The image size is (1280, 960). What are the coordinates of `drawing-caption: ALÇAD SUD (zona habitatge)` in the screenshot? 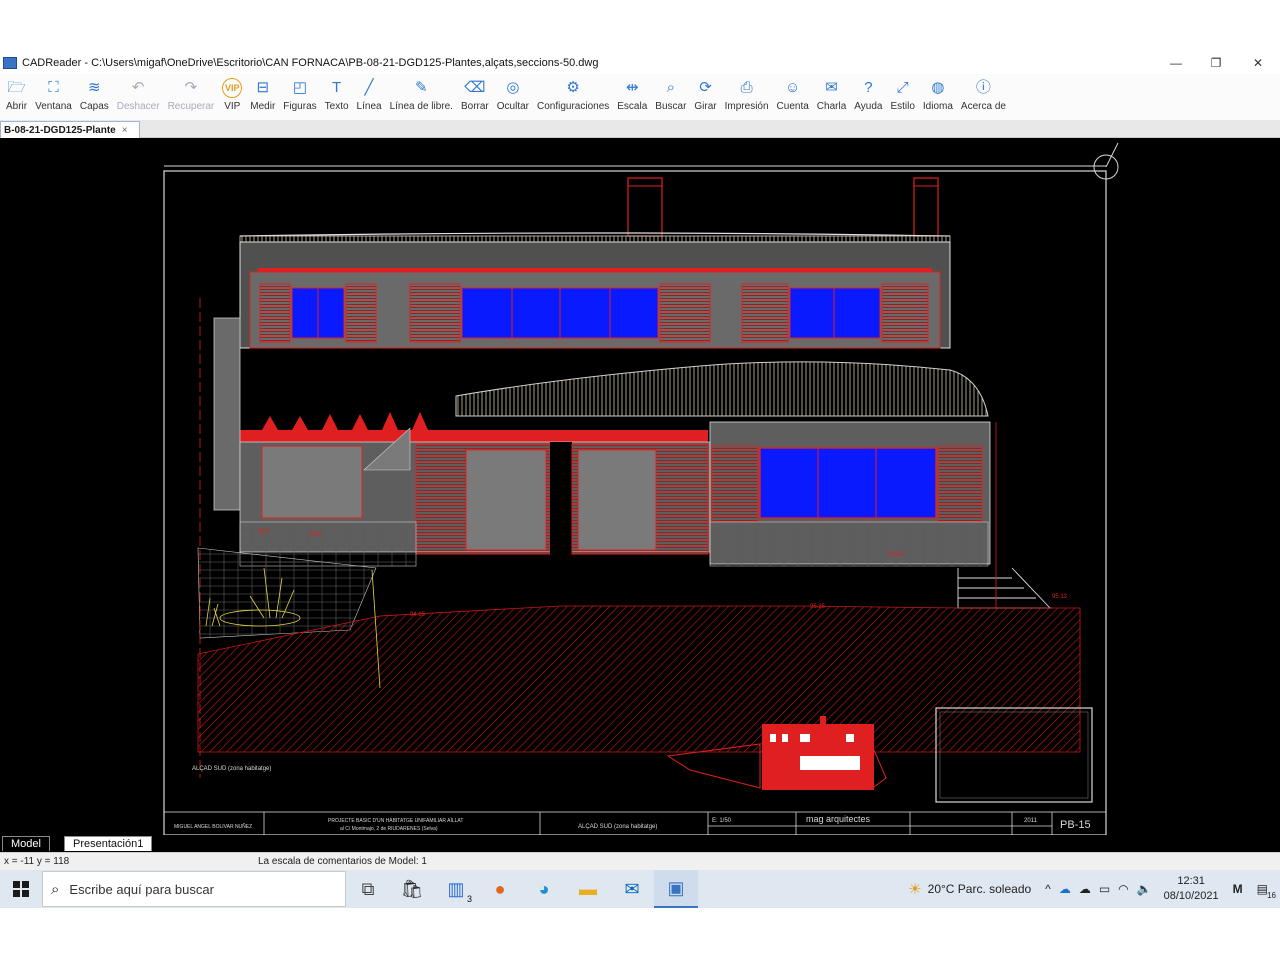 It's located at (231, 769).